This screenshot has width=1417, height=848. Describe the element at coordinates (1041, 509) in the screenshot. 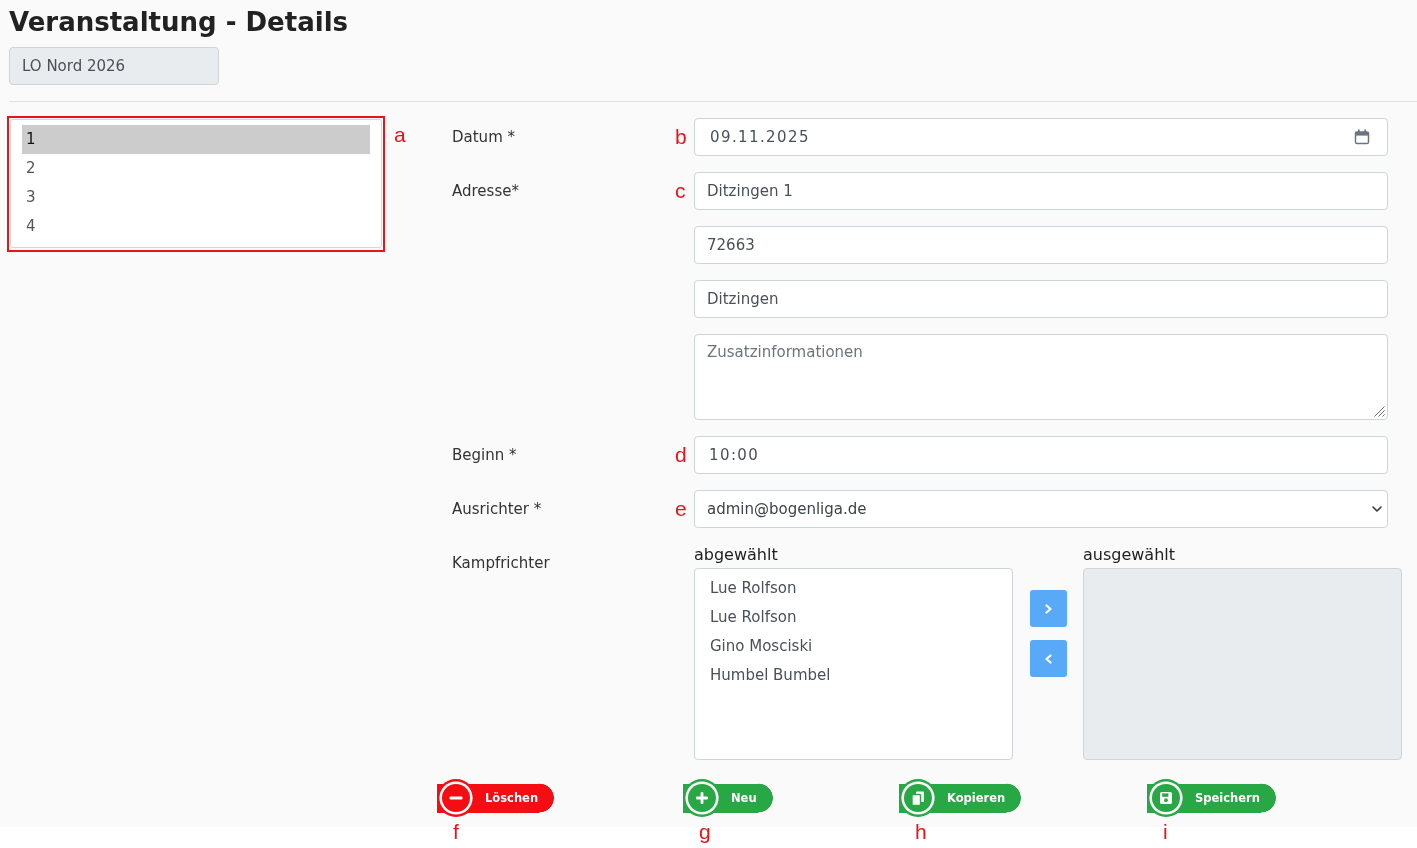

I see `dropdown-field: admin@bogenliga.de` at that location.